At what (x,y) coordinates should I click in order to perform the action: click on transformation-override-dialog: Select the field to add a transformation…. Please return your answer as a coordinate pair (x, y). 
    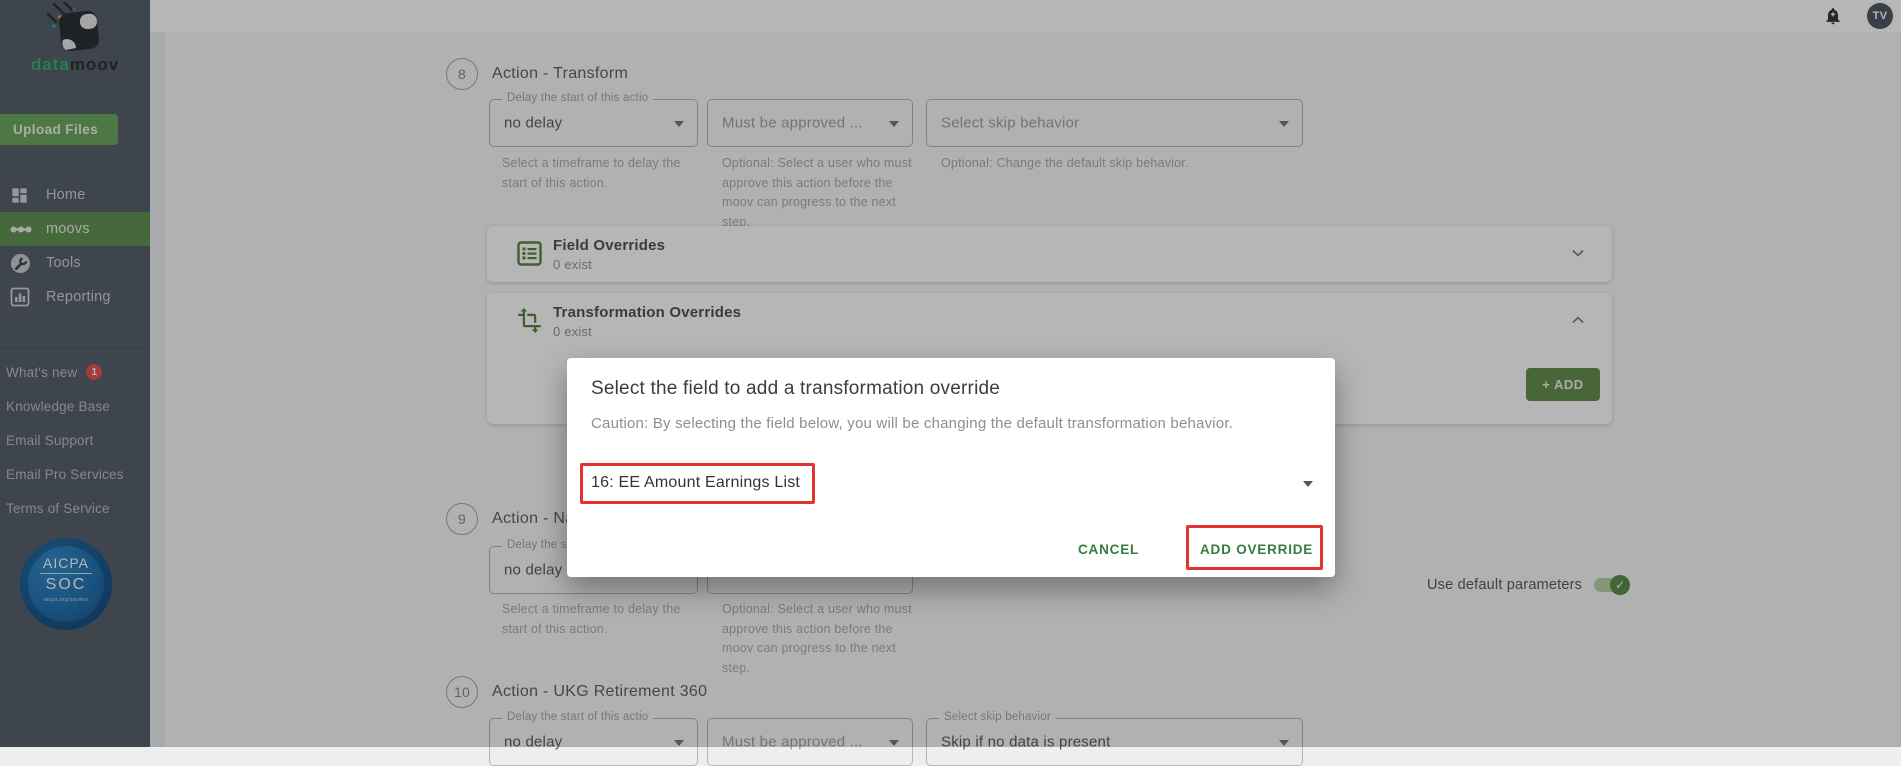
    Looking at the image, I should click on (951, 467).